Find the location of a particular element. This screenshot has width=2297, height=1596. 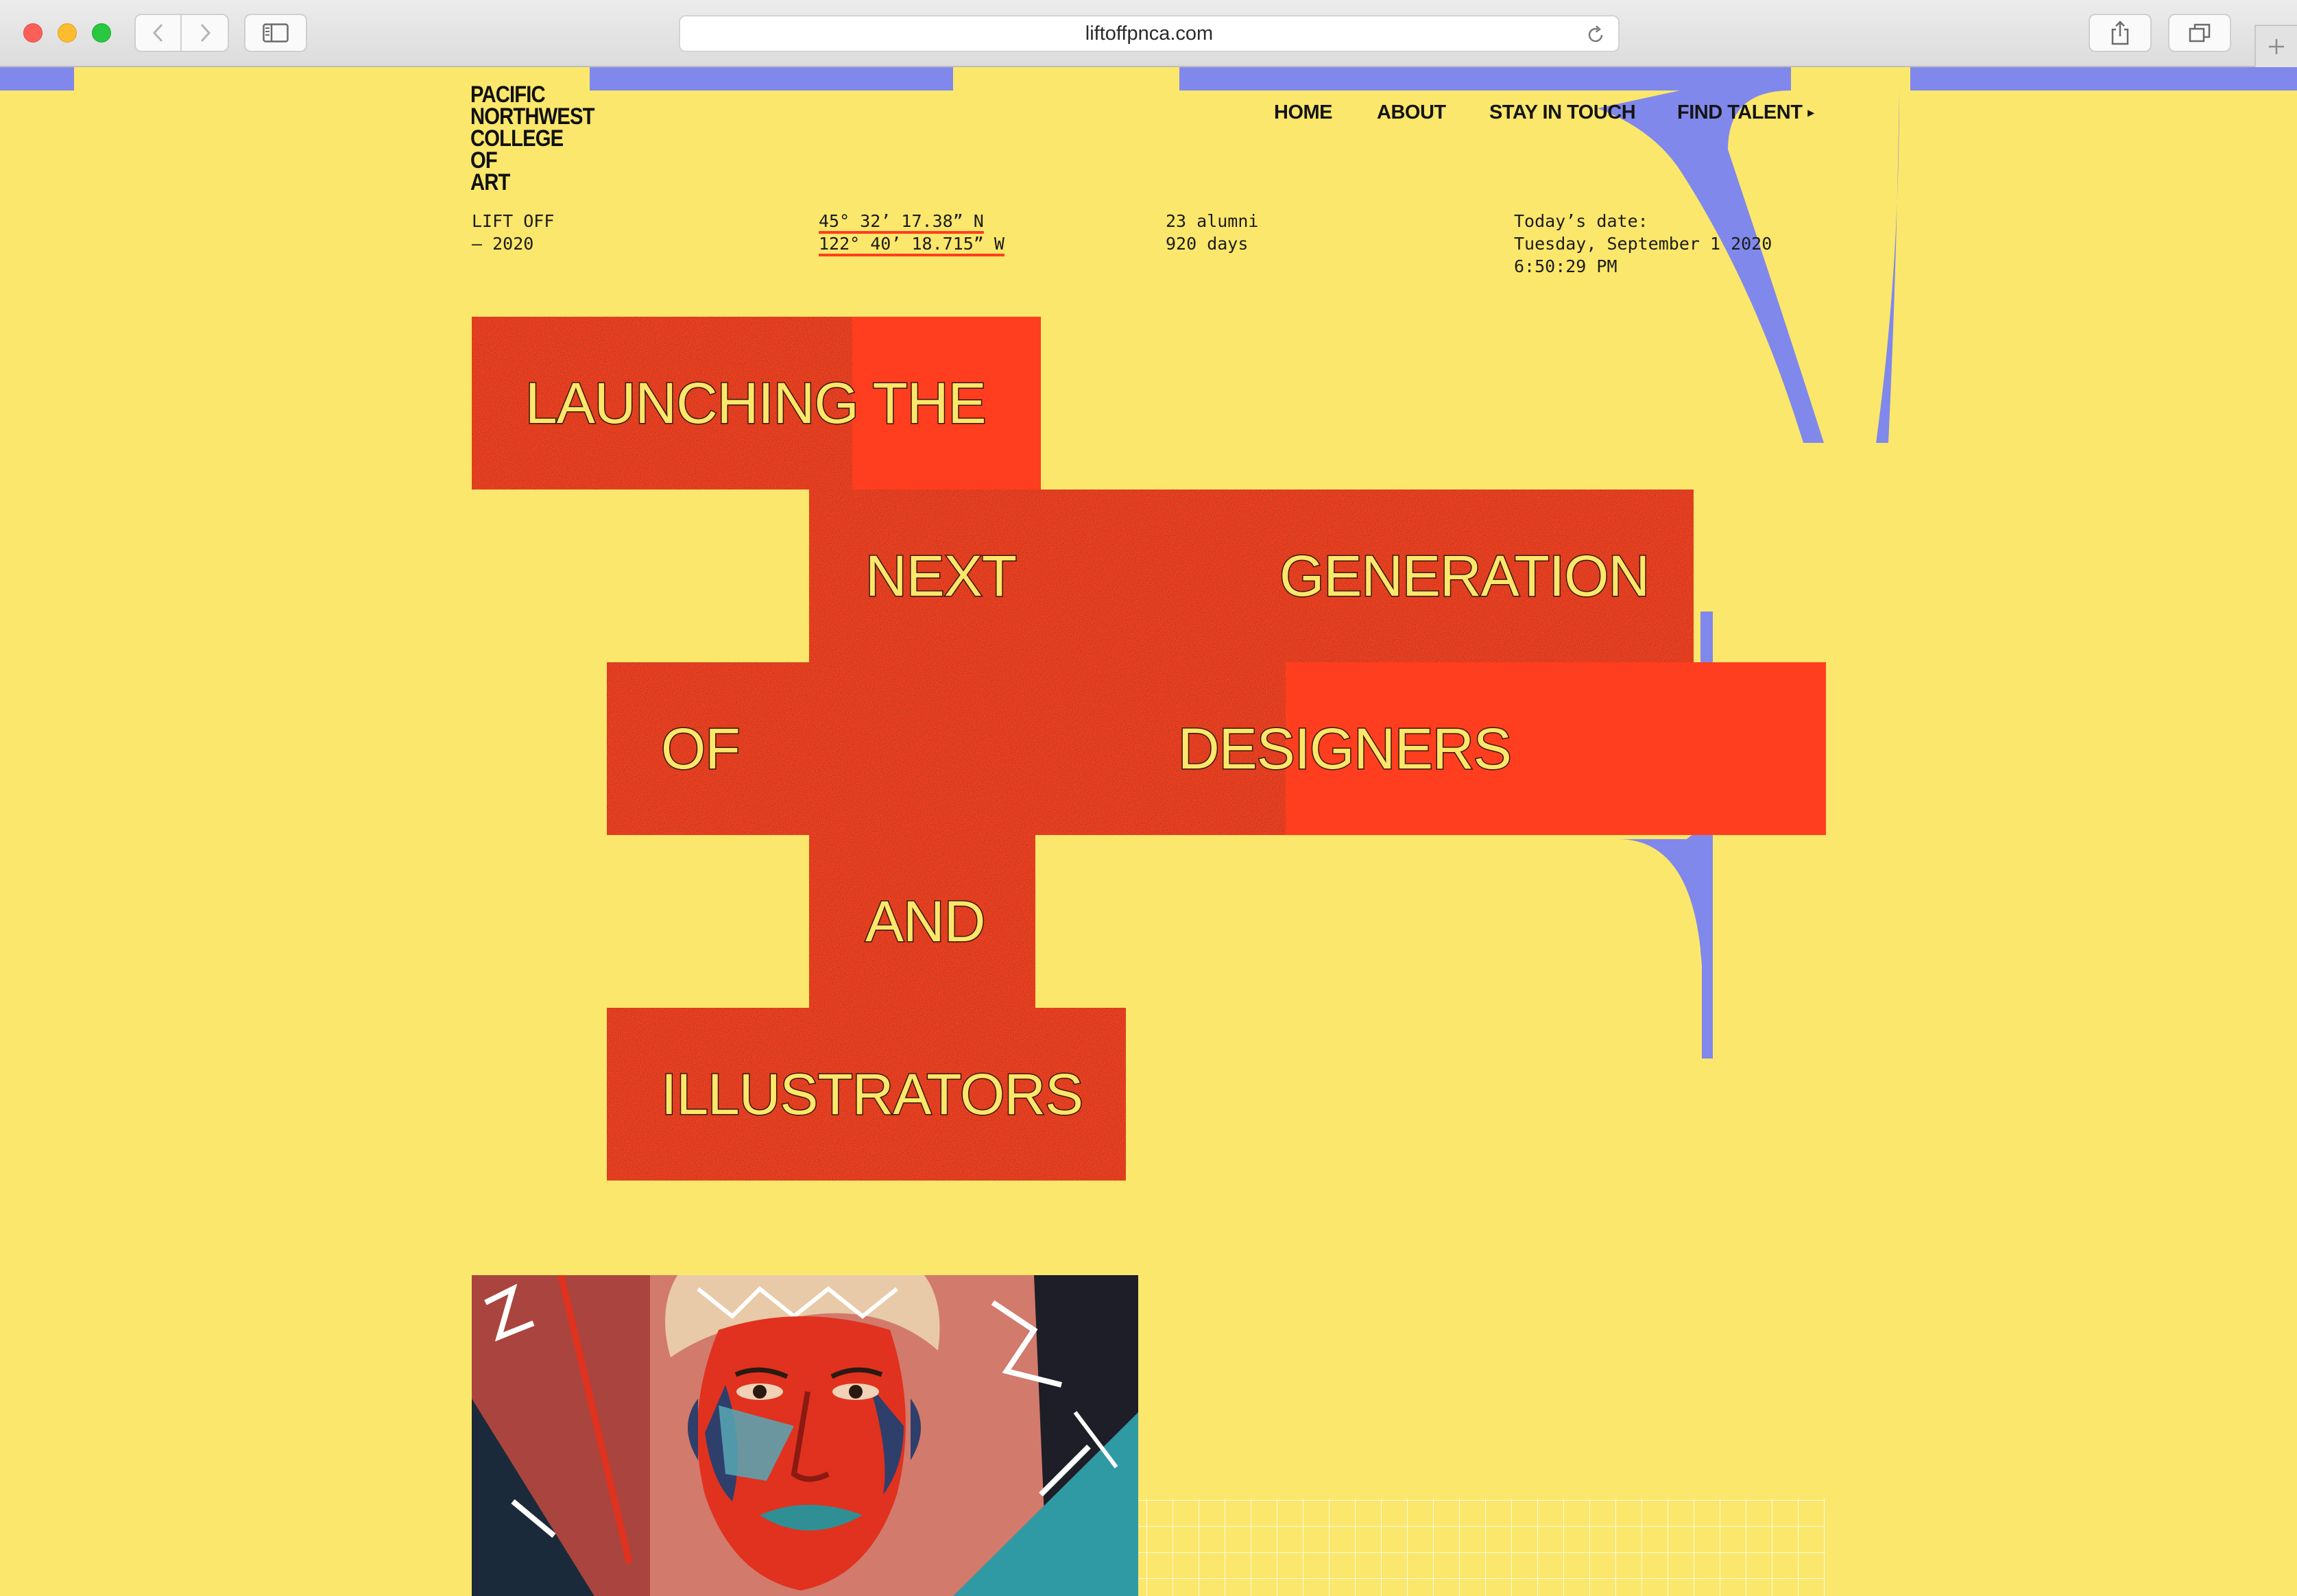

back-button is located at coordinates (158, 33).